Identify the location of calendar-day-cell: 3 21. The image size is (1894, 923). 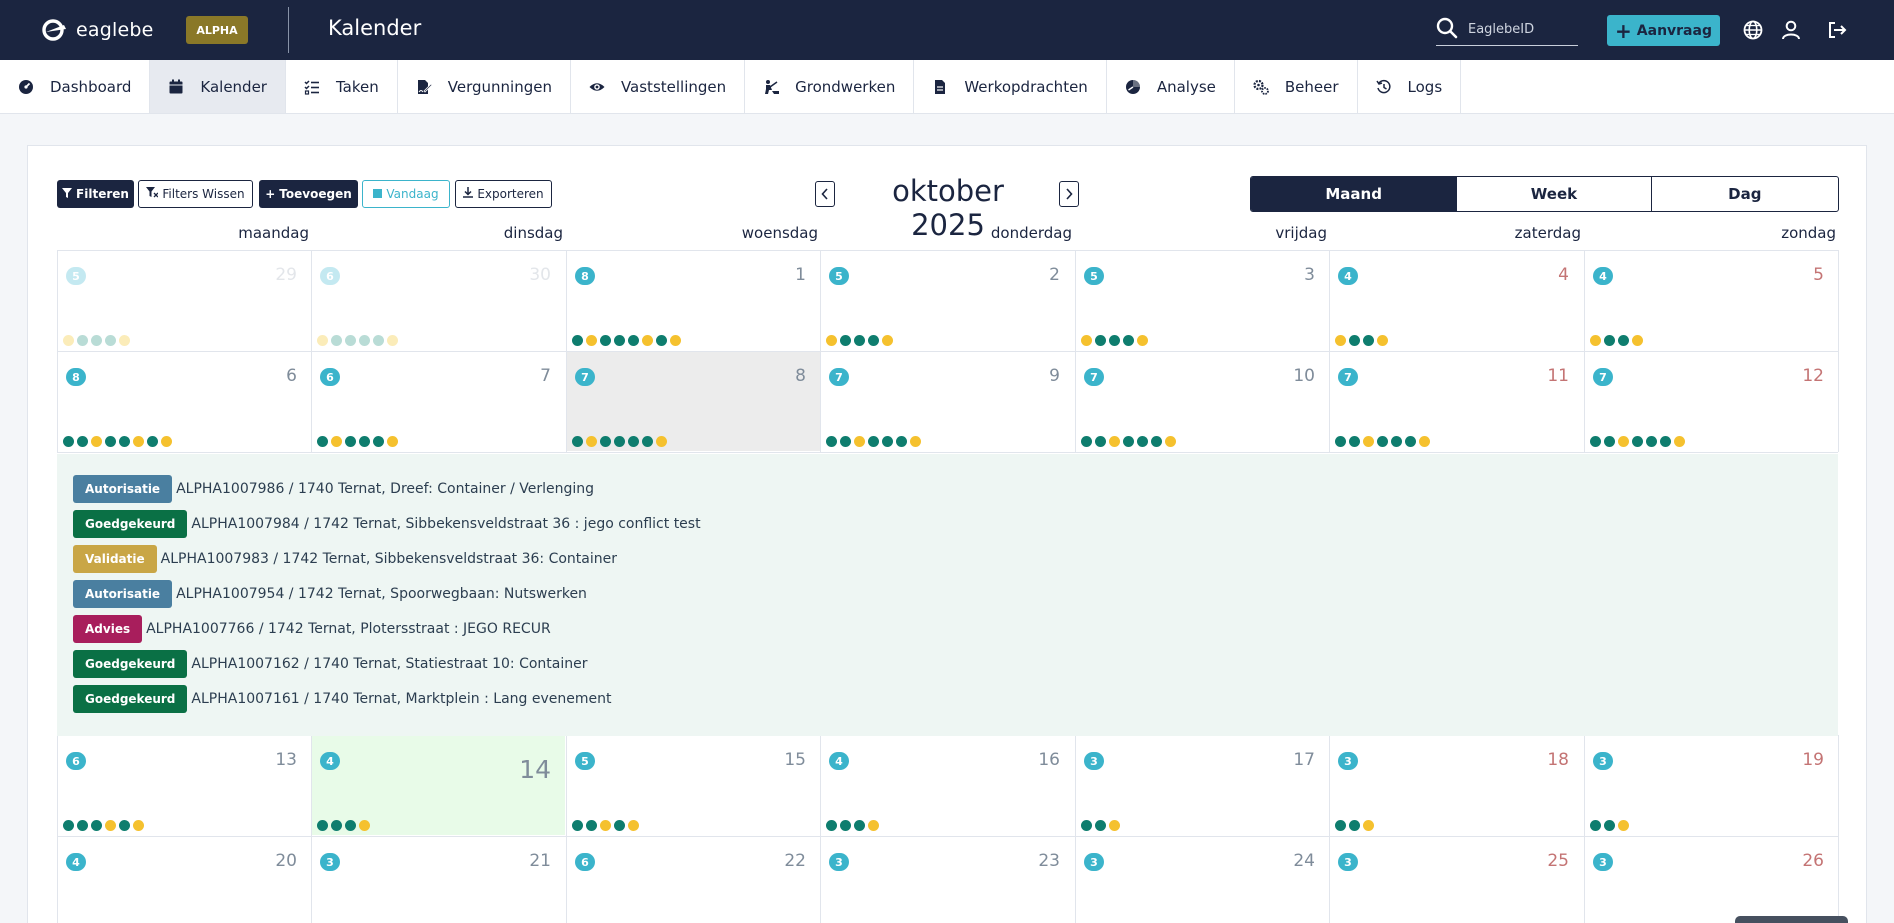
(438, 879).